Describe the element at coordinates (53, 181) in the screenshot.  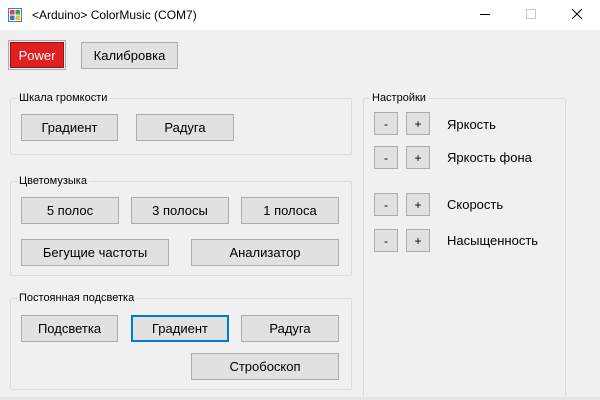
I see `color-music-title: Цветомузыка` at that location.